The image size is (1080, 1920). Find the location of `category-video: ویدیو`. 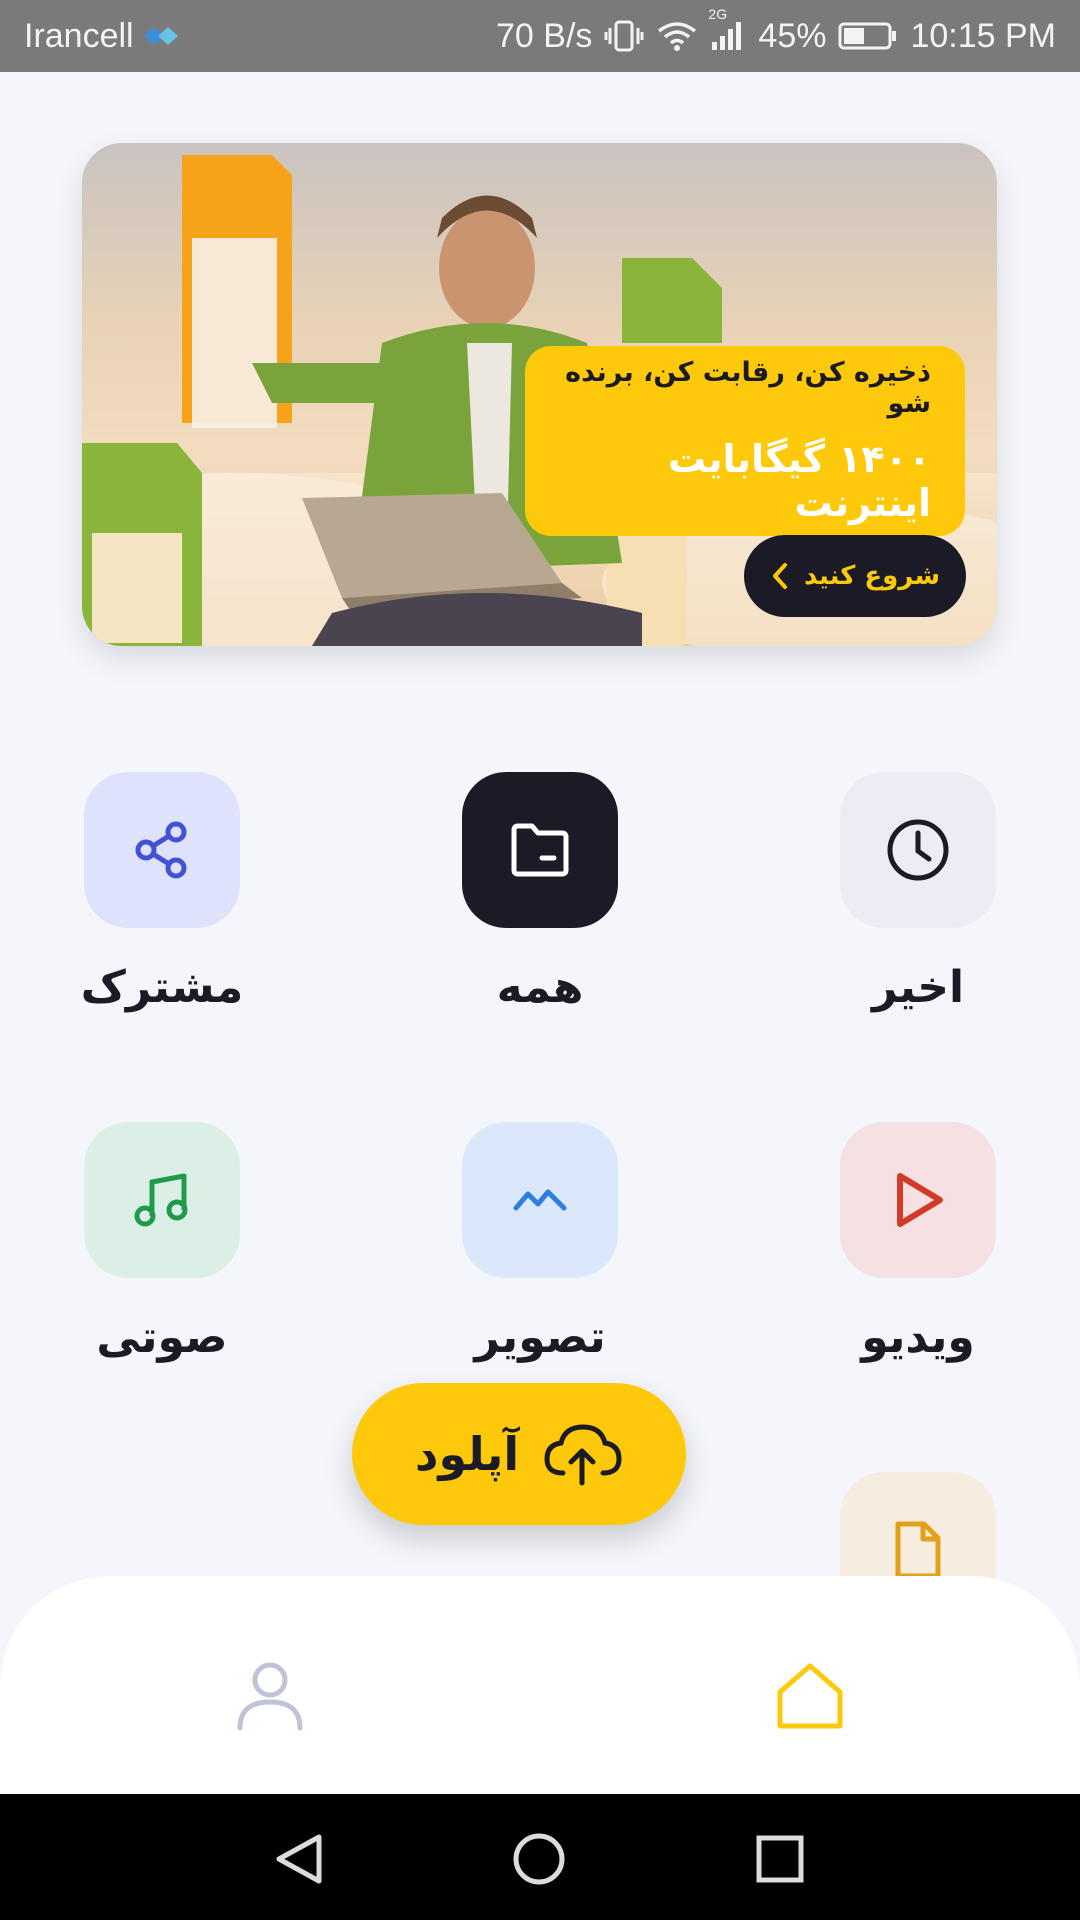

category-video: ویدیو is located at coordinates (918, 1242).